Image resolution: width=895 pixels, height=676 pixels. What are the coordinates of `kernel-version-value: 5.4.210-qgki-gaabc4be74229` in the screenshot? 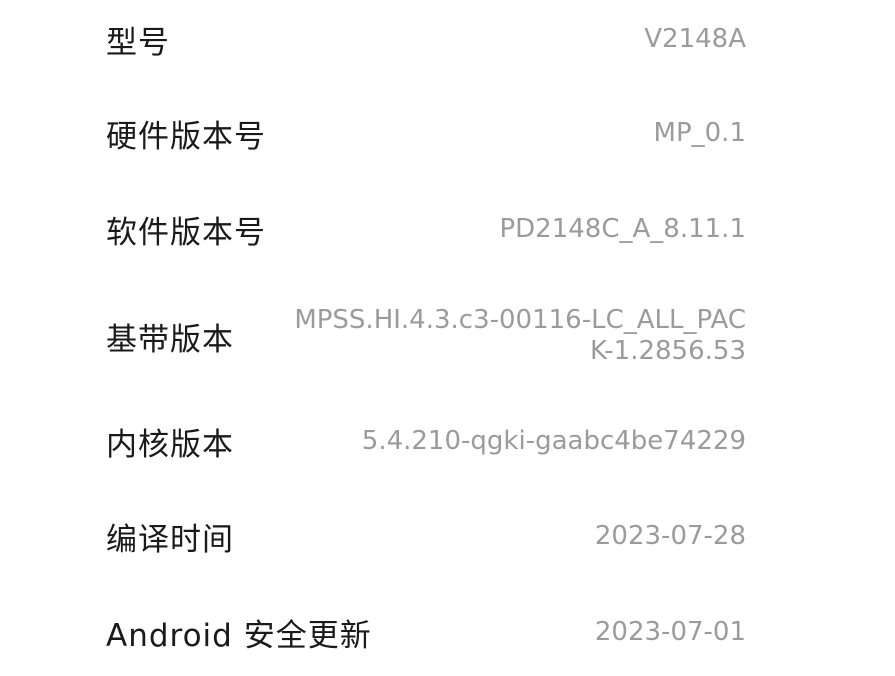 It's located at (553, 441).